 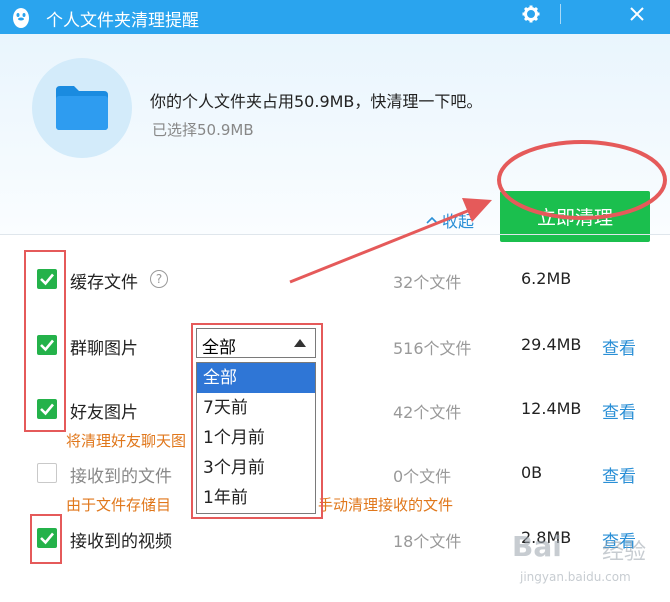 I want to click on list-item: 好友图片 42个文件 12.4MB 查看, so click(x=335, y=409).